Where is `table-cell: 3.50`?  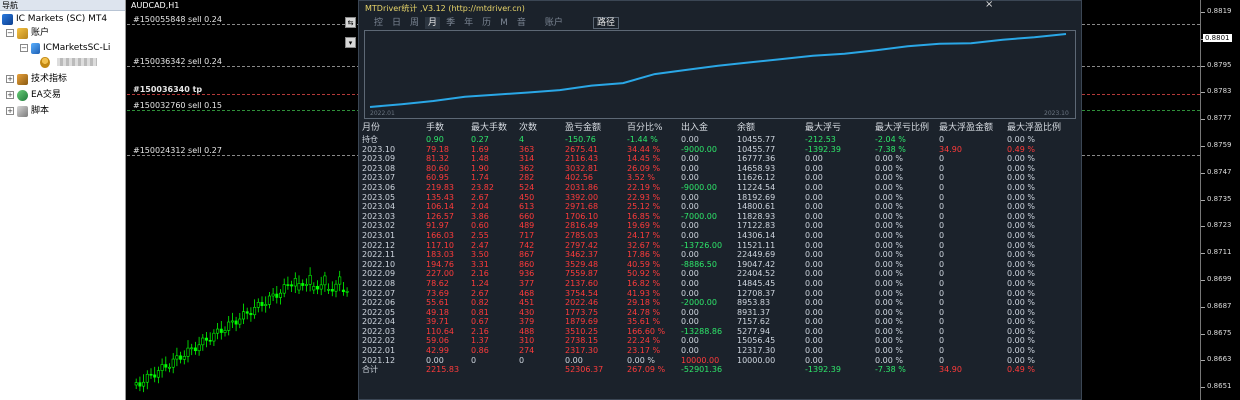 table-cell: 3.50 is located at coordinates (480, 255).